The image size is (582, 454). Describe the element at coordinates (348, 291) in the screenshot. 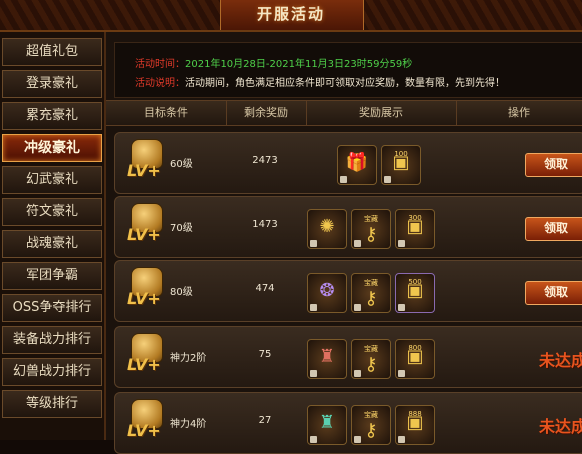

I see `table-row: LV+ 80级 474 ❂ 宝藏 ⚷ ▣ 500 领取` at that location.